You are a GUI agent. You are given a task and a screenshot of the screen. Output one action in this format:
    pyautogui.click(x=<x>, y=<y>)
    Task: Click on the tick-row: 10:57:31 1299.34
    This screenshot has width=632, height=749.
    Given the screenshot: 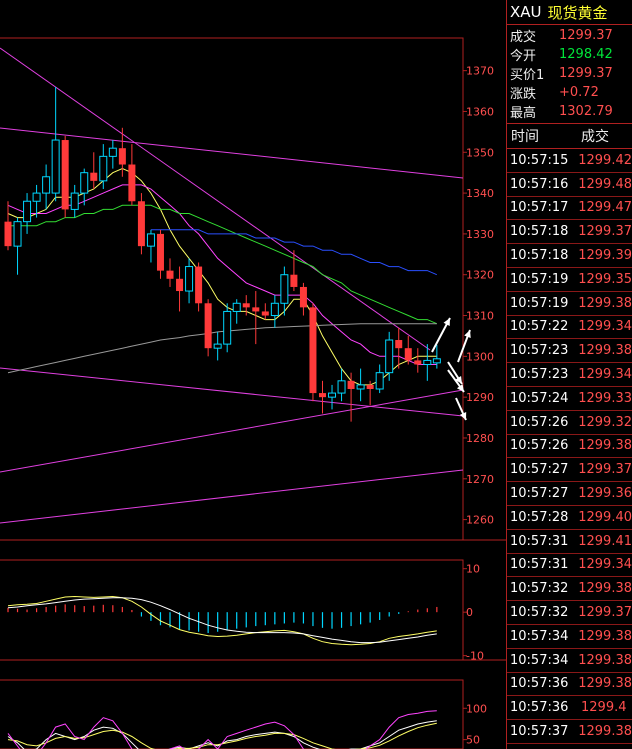 What is the action you would take?
    pyautogui.click(x=569, y=566)
    